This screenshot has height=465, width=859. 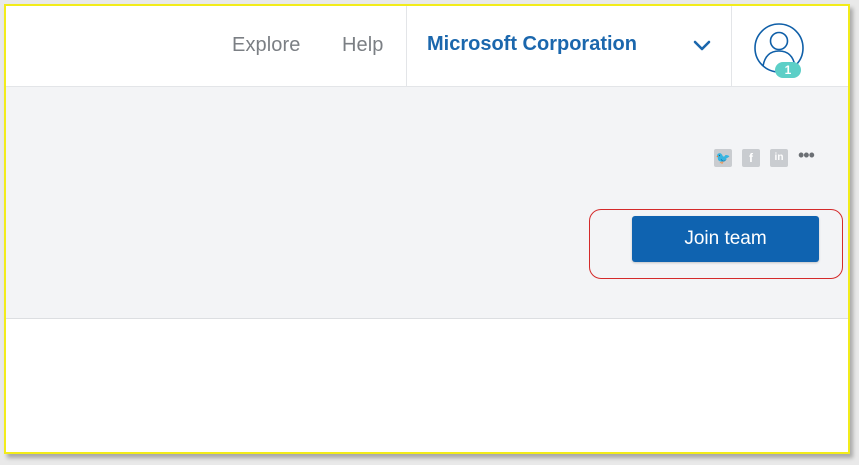 I want to click on facebook-icon: f, so click(x=751, y=158).